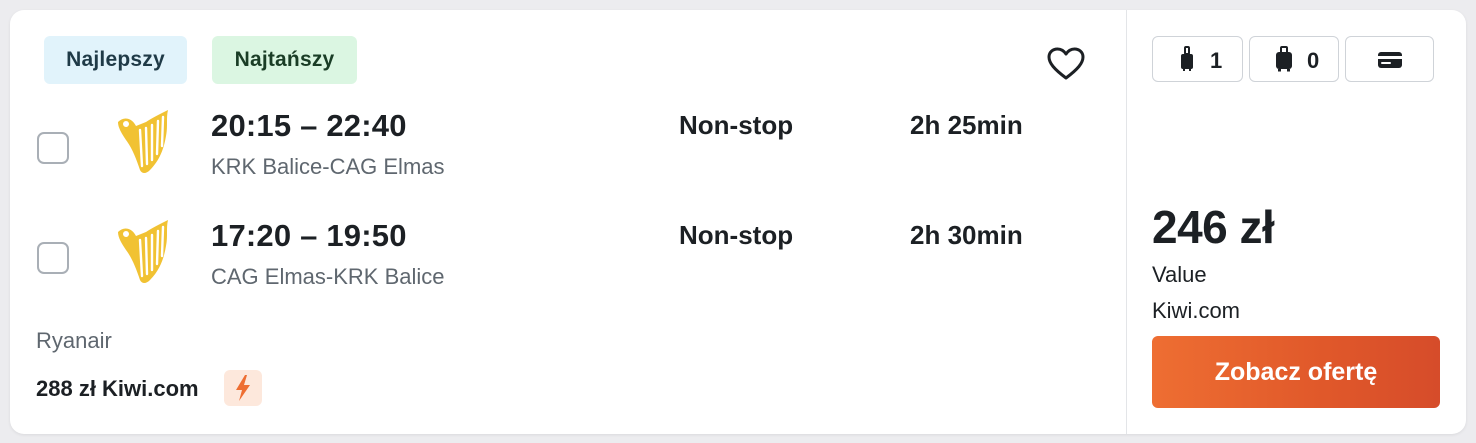 The image size is (1476, 443). I want to click on credit-card-icon, so click(1390, 60).